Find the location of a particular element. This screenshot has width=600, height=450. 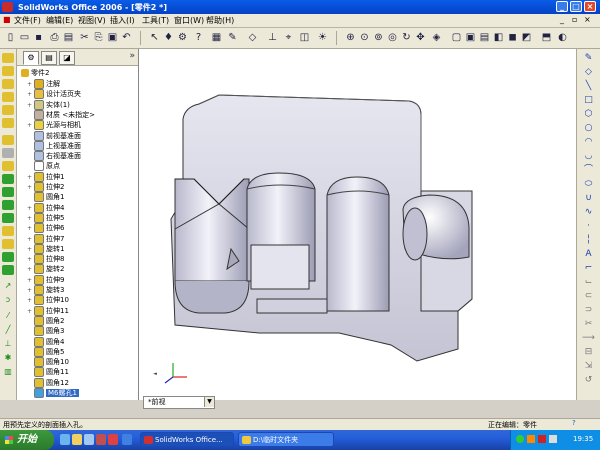

doc-close-button: × is located at coordinates (587, 19).